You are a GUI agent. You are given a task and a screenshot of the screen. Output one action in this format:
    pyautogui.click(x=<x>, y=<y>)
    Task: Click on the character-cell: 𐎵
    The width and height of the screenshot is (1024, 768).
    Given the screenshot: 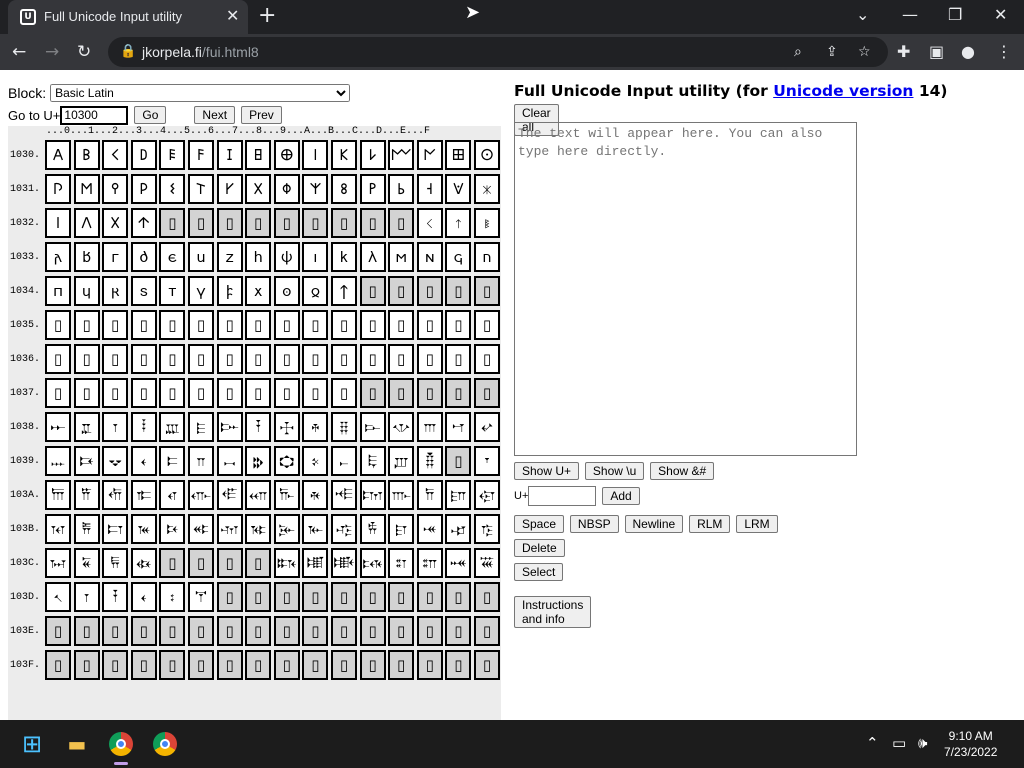 What is the action you would take?
    pyautogui.click(x=201, y=529)
    